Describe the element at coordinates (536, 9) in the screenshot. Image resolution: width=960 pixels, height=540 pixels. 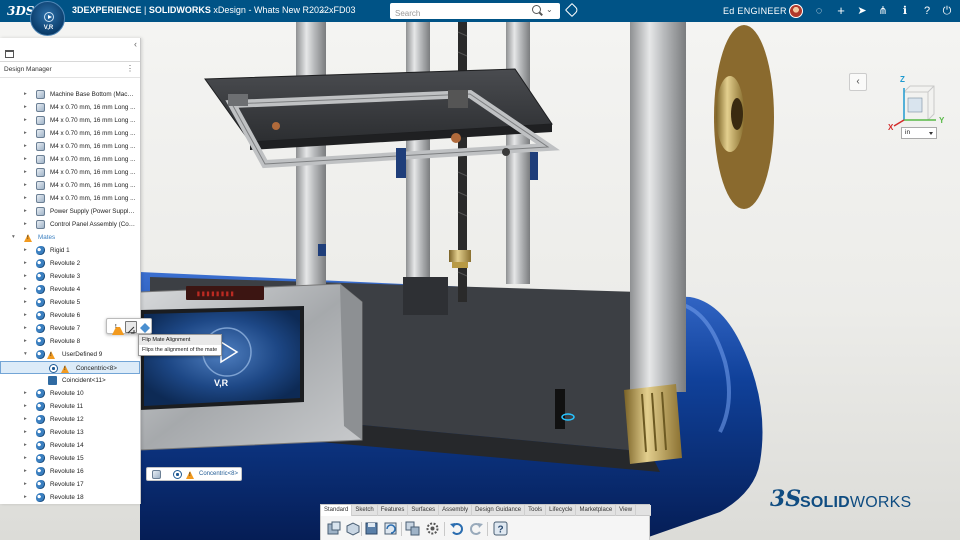
I see `search-icon` at that location.